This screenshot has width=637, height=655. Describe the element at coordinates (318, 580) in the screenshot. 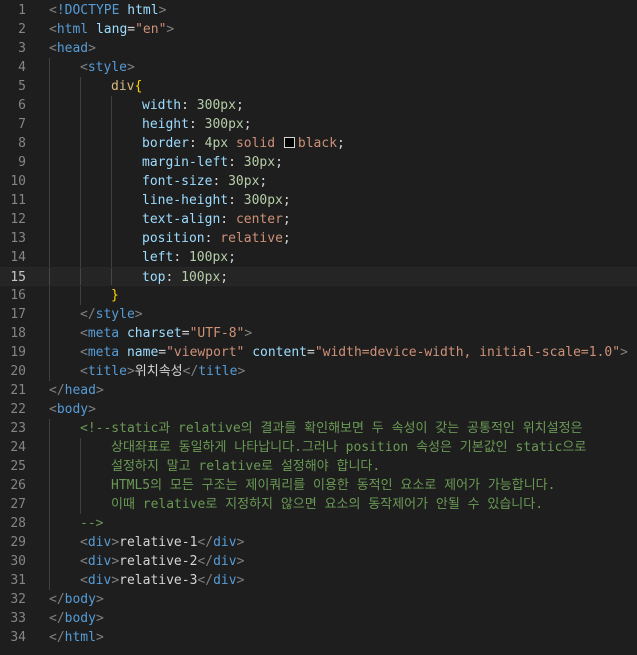

I see `code-line: 31 <div>relative-3</div>` at that location.